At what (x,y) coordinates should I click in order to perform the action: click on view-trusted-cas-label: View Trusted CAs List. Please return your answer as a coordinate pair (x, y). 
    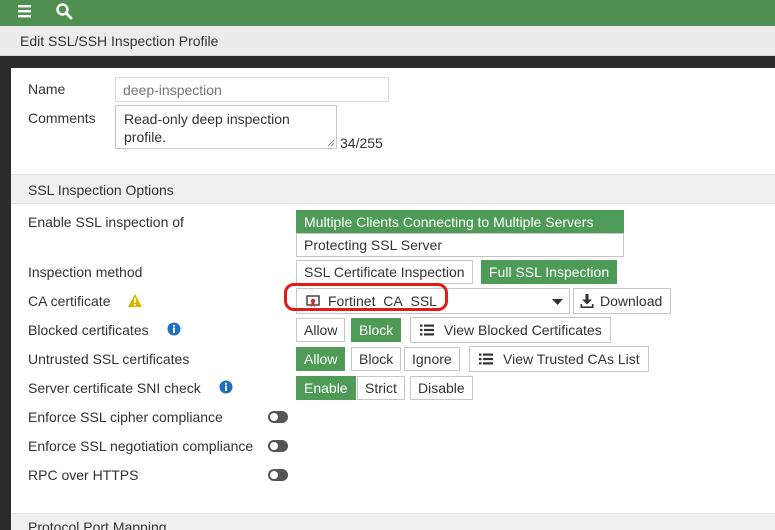
    Looking at the image, I should click on (571, 359).